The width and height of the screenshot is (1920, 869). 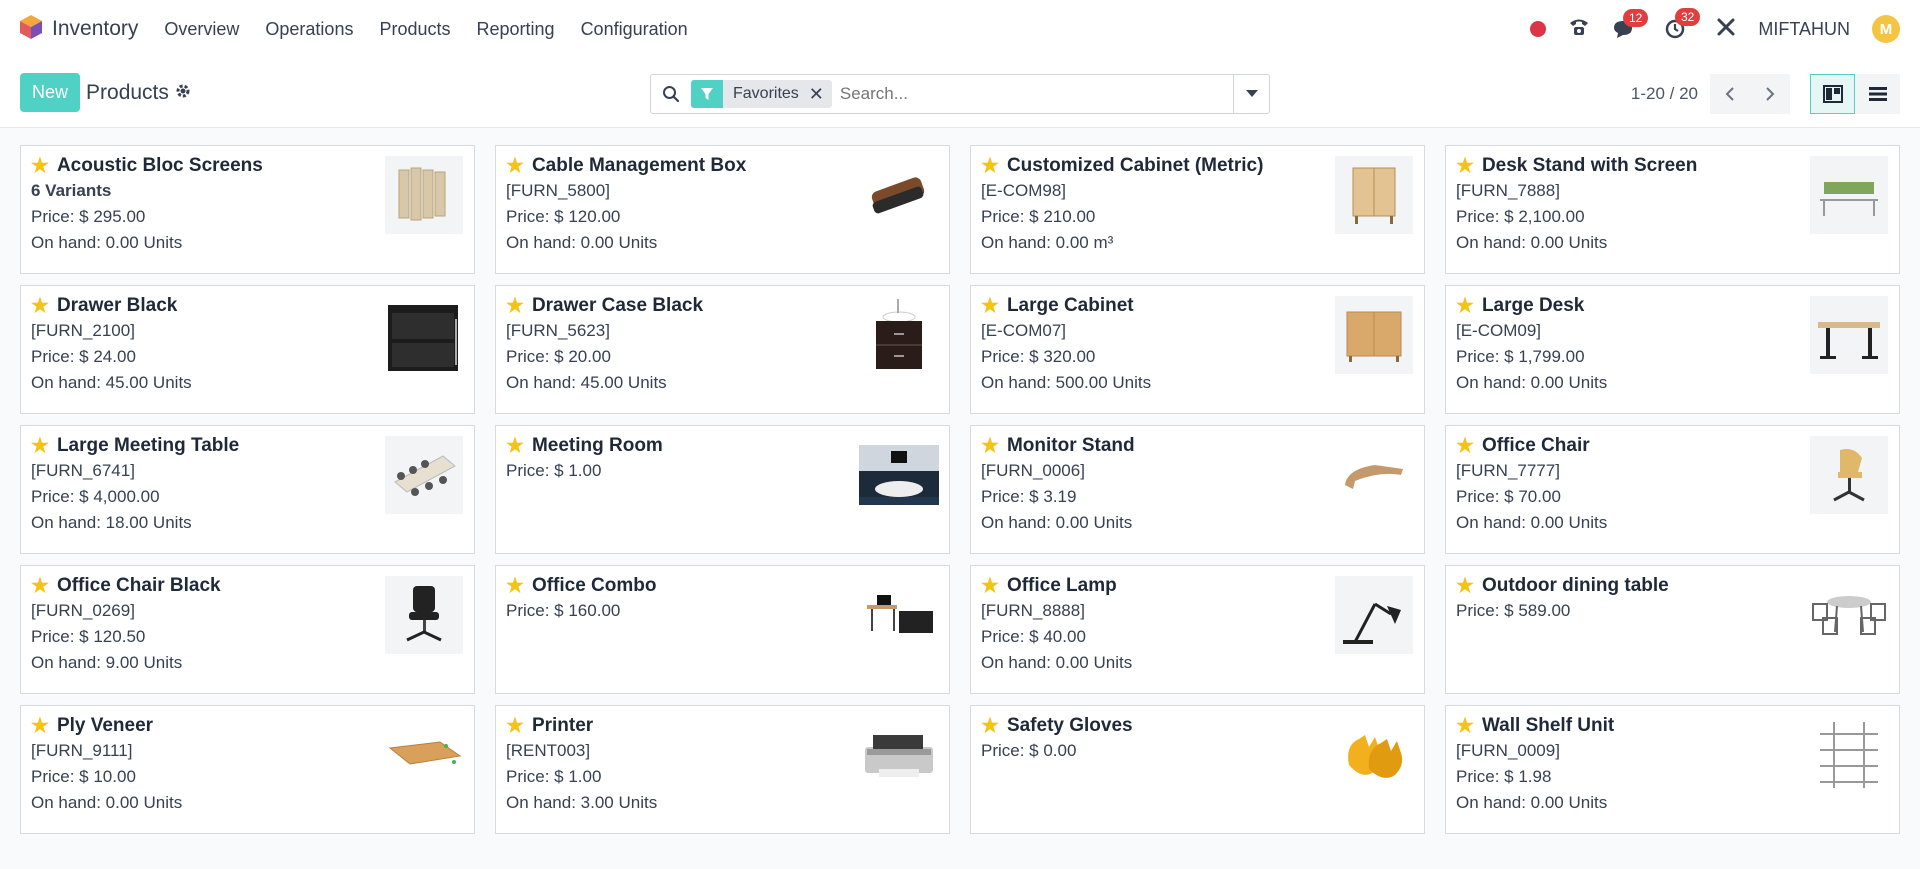 What do you see at coordinates (1630, 24) in the screenshot?
I see `messages-button: 12` at bounding box center [1630, 24].